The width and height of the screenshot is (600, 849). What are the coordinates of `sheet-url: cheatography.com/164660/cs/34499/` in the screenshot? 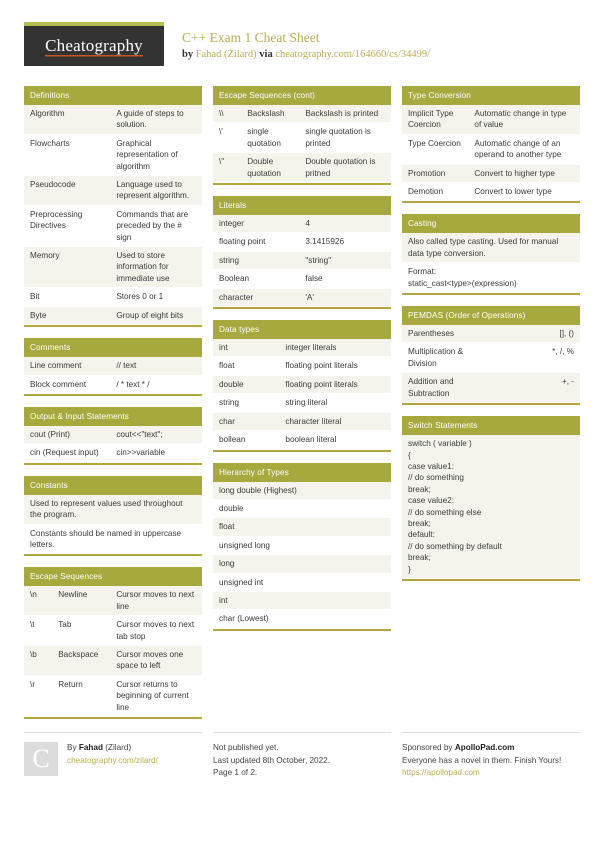 It's located at (352, 54).